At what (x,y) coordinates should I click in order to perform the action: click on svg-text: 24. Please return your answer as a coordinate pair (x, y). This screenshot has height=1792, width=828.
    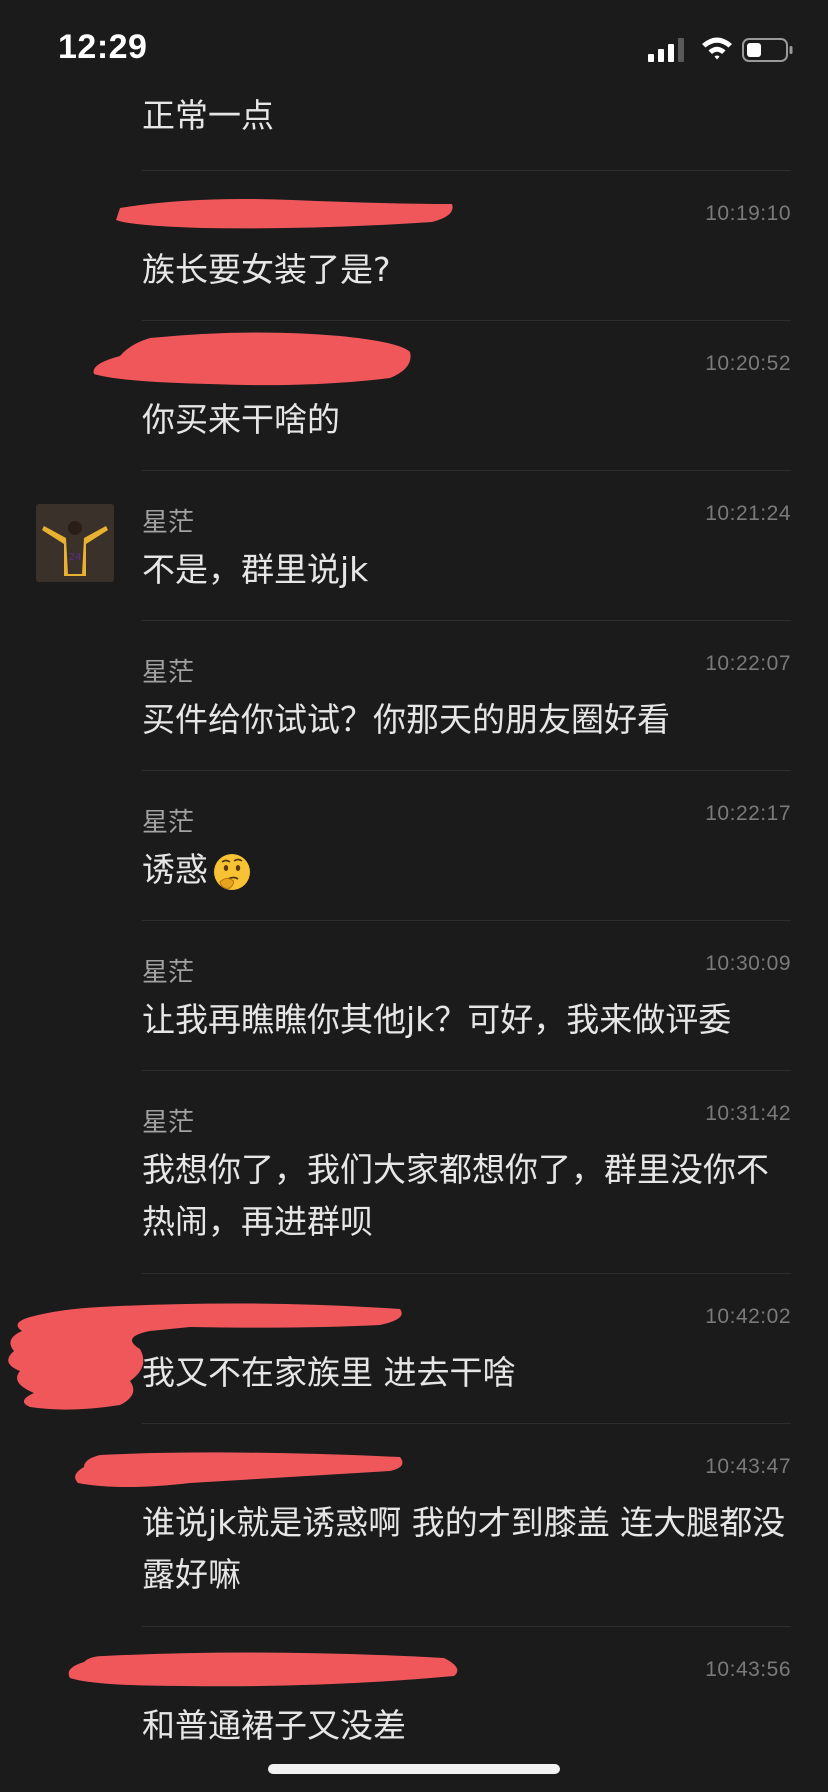
    Looking at the image, I should click on (75, 557).